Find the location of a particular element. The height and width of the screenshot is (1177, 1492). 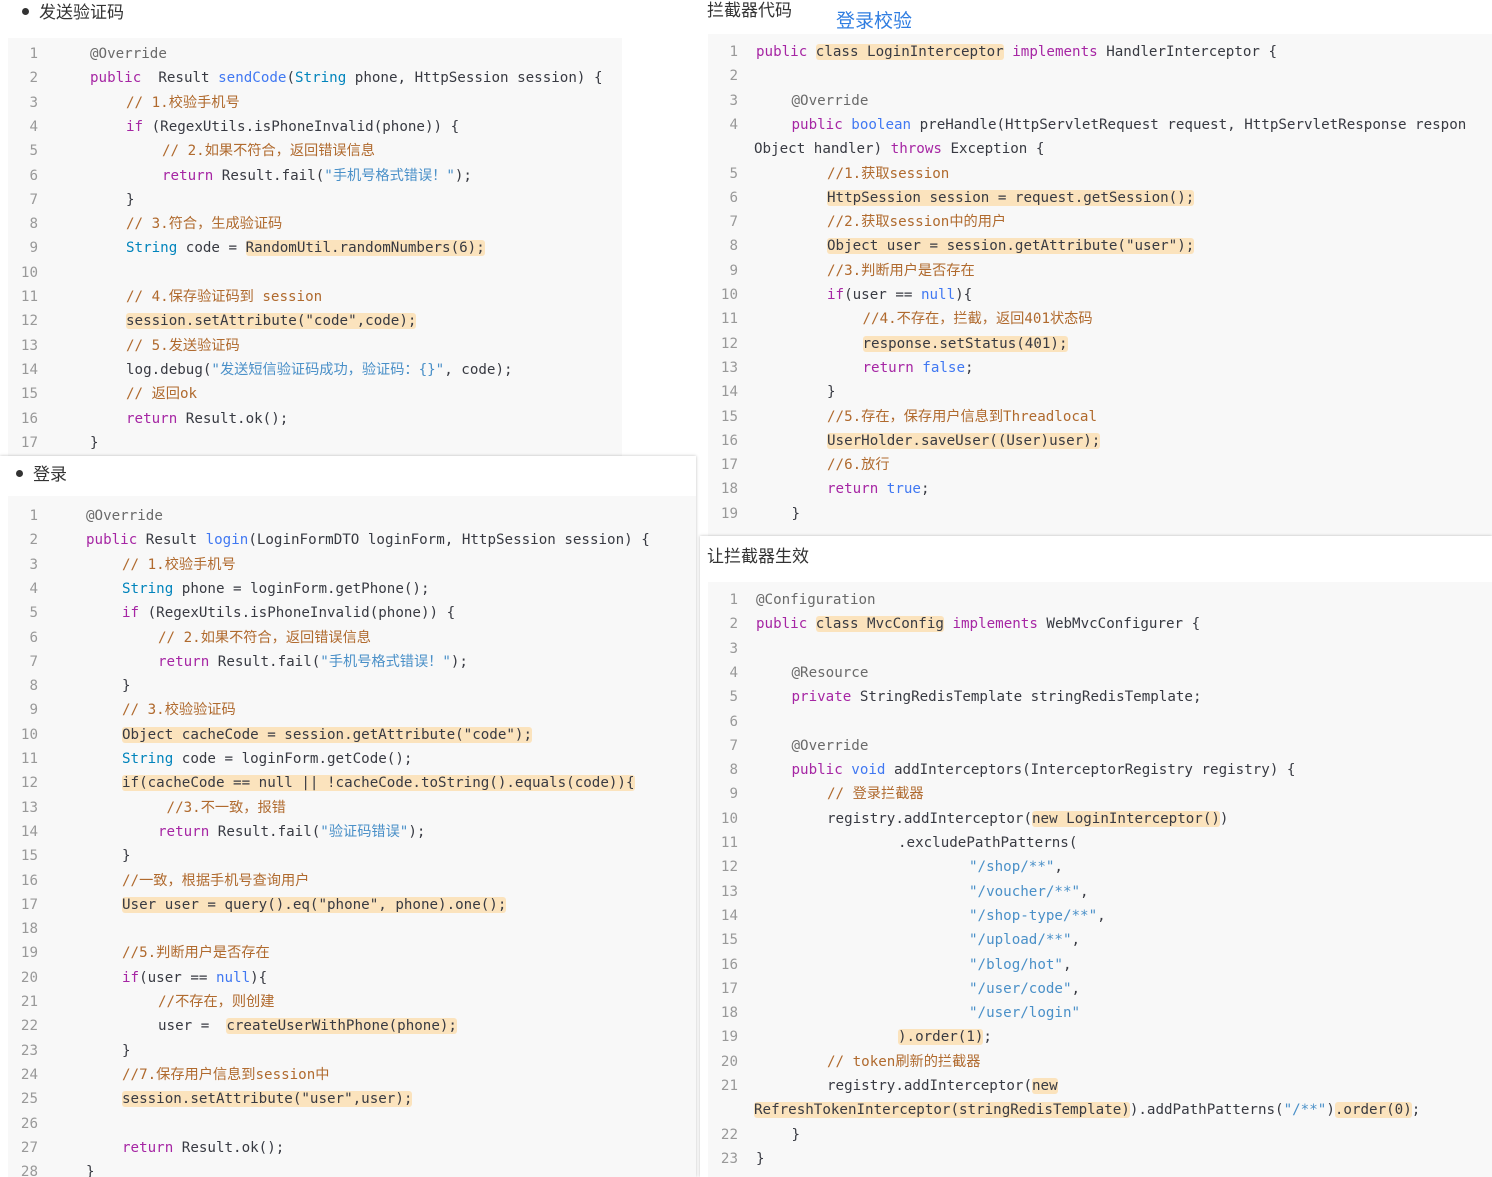

code-token: ){ is located at coordinates (259, 977).